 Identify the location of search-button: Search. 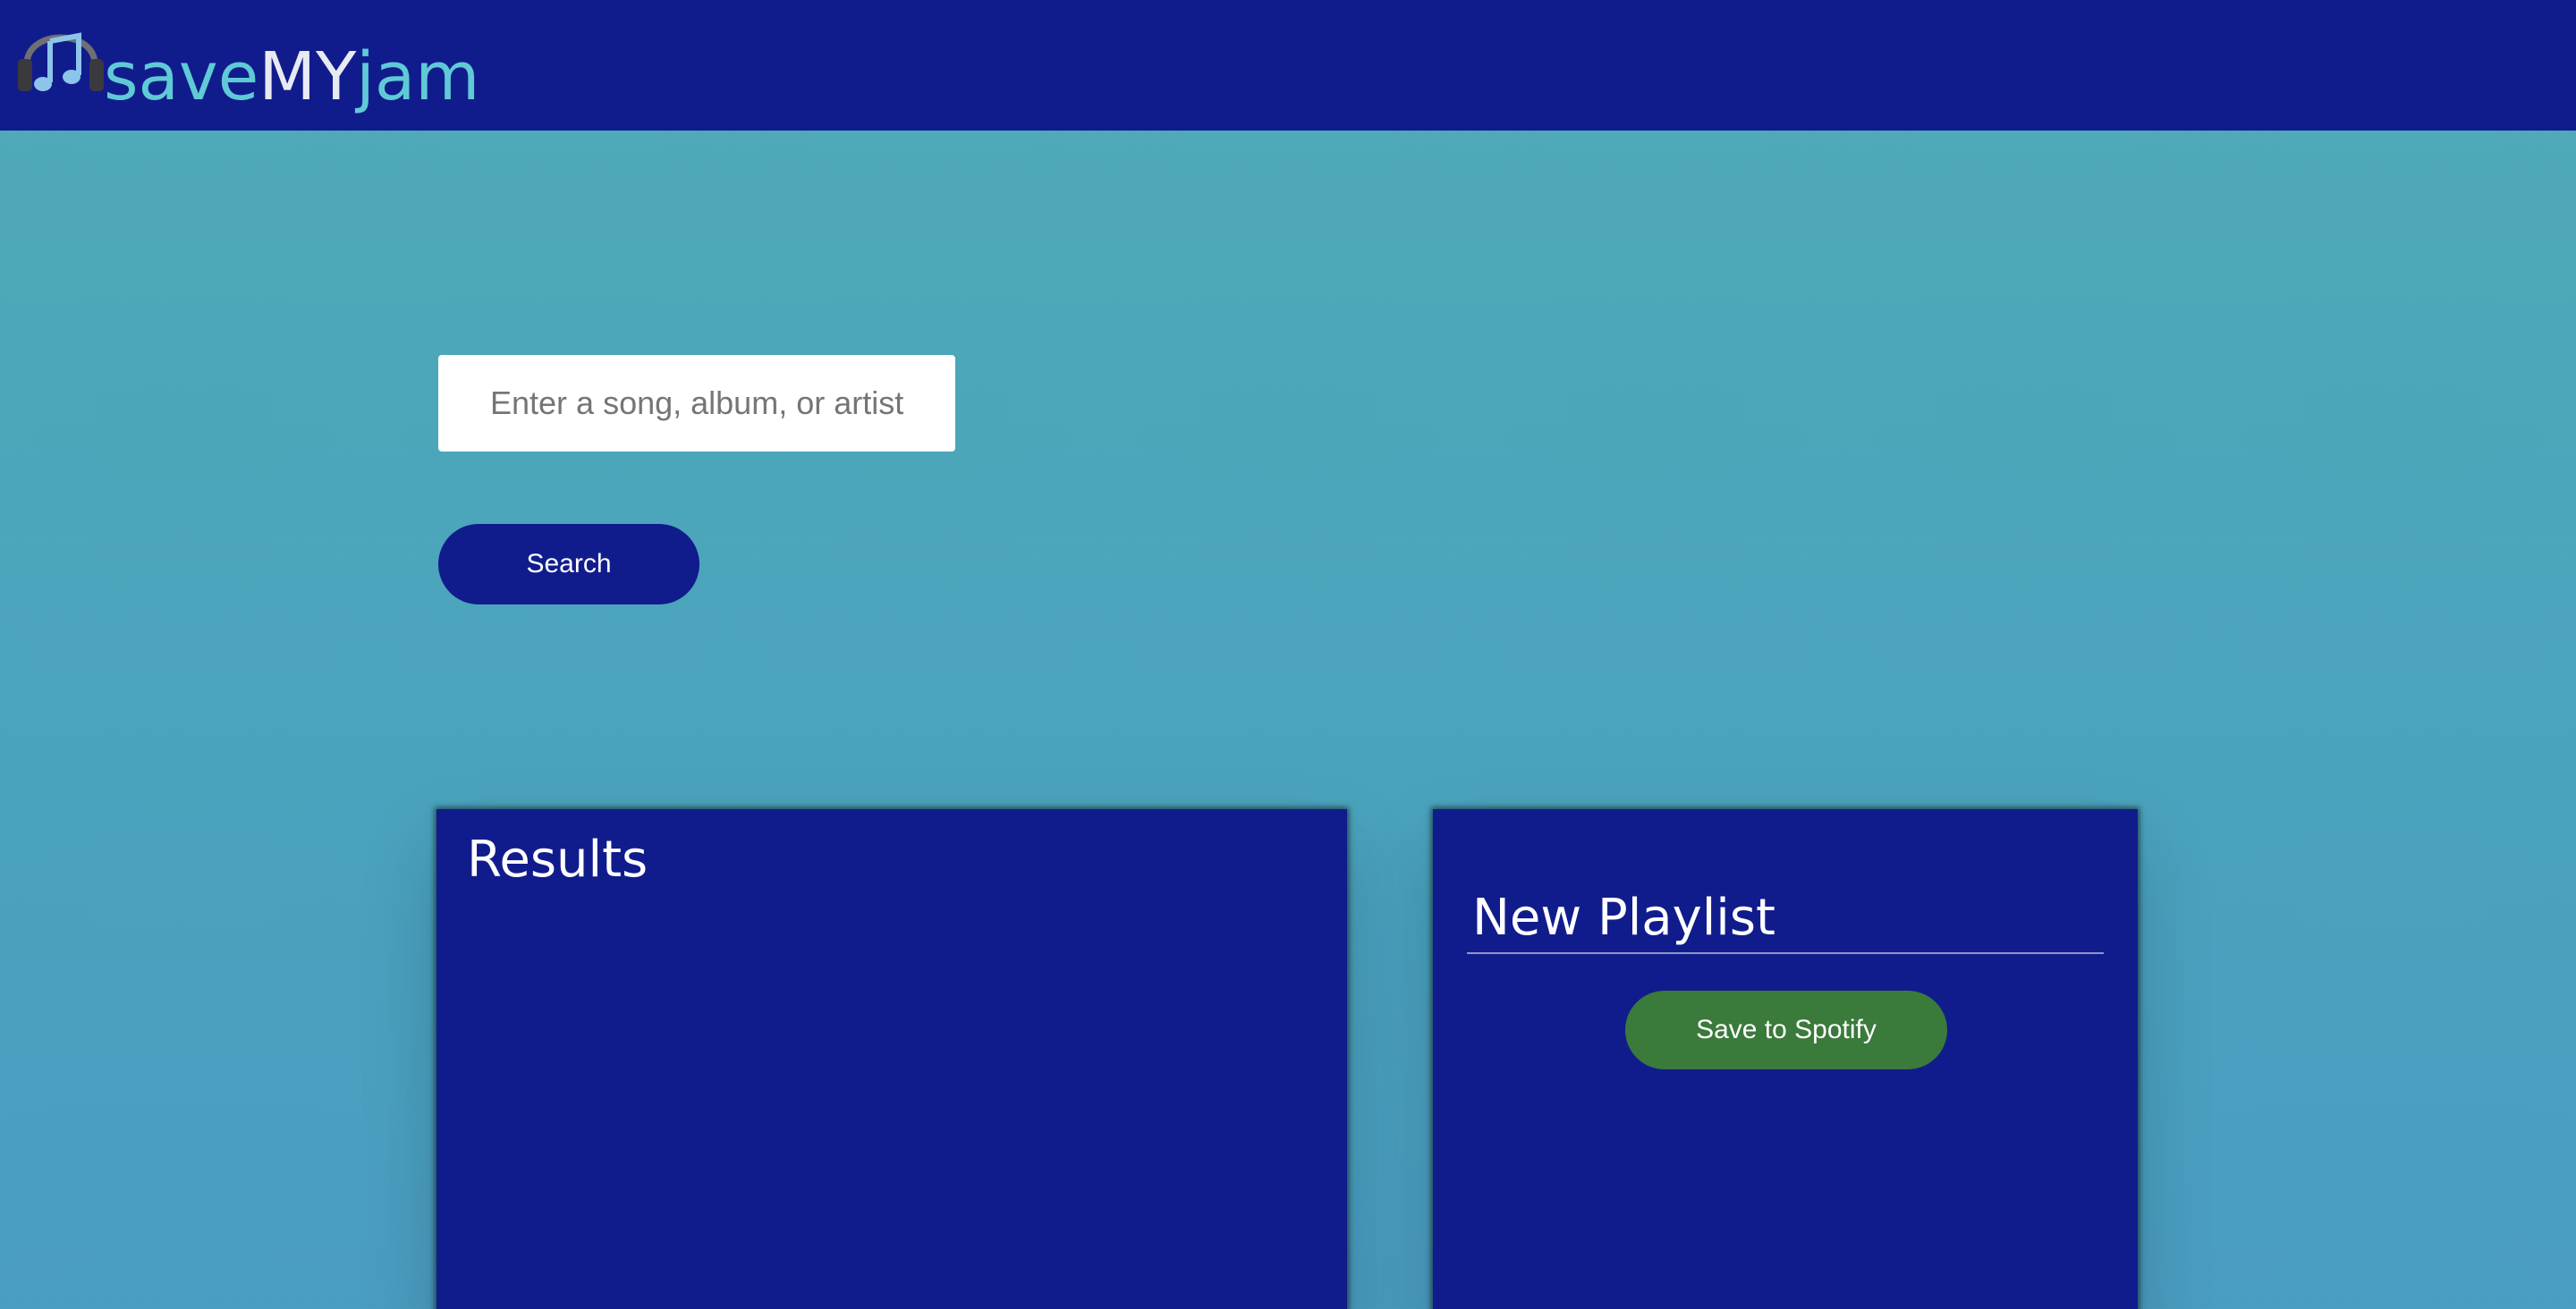
(568, 564).